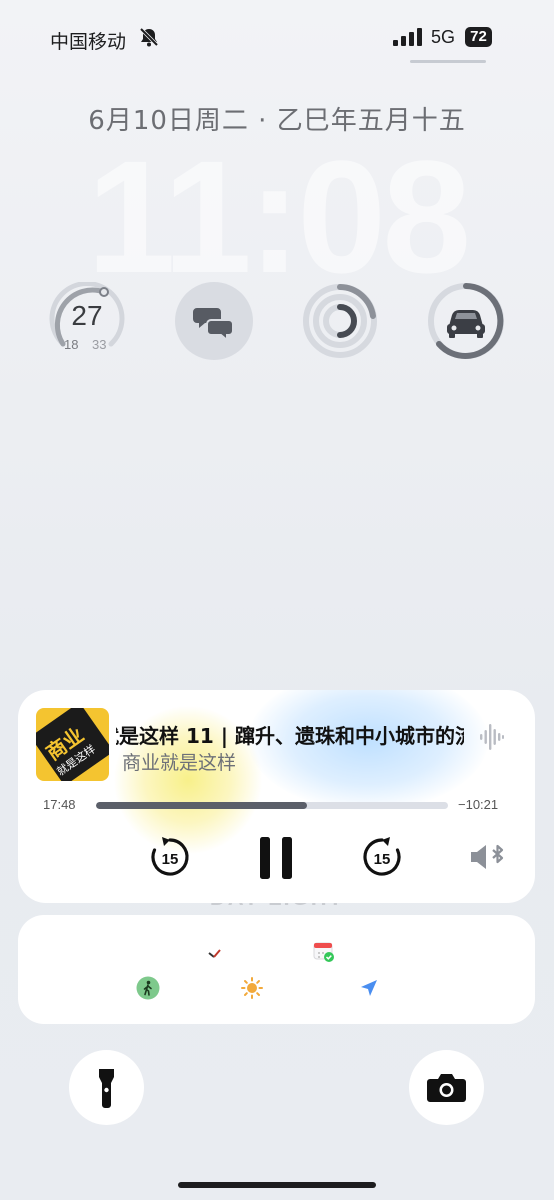 This screenshot has width=554, height=1200. I want to click on weather-high: 33, so click(99, 344).